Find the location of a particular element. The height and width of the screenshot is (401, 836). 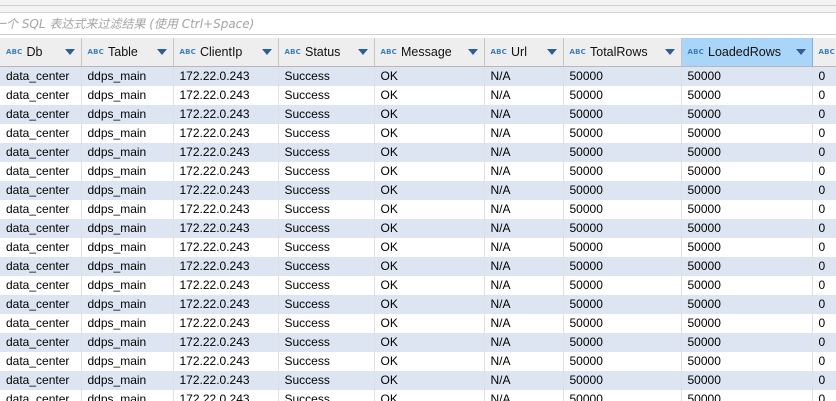

column-header-url: ABC Url is located at coordinates (524, 52).